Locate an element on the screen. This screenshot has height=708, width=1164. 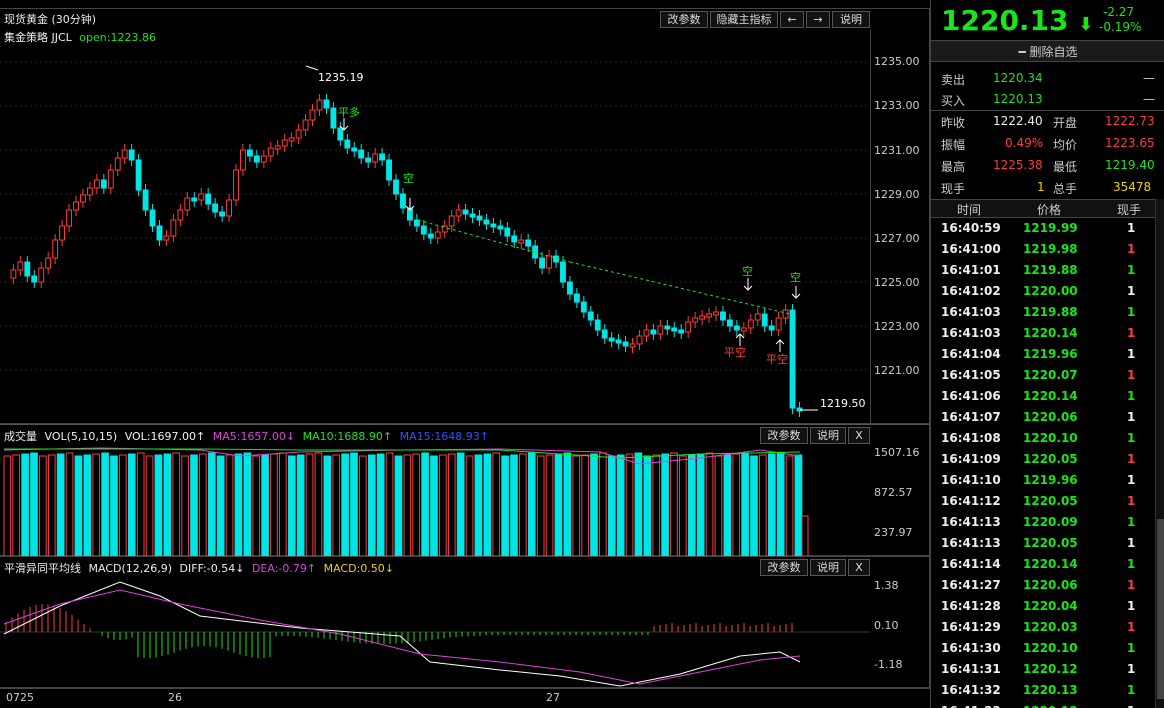
tick-time: 16:41:03 is located at coordinates (971, 312).